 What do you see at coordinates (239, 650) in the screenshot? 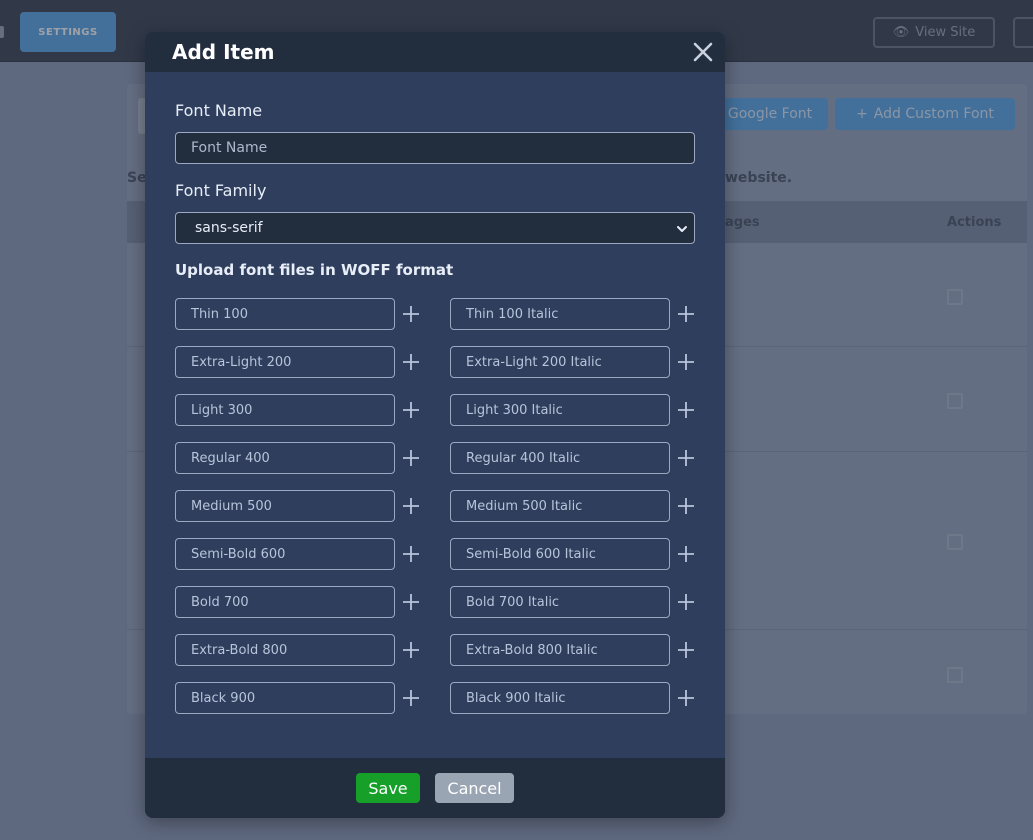
I see `weight-label: Extra-Bold 800` at bounding box center [239, 650].